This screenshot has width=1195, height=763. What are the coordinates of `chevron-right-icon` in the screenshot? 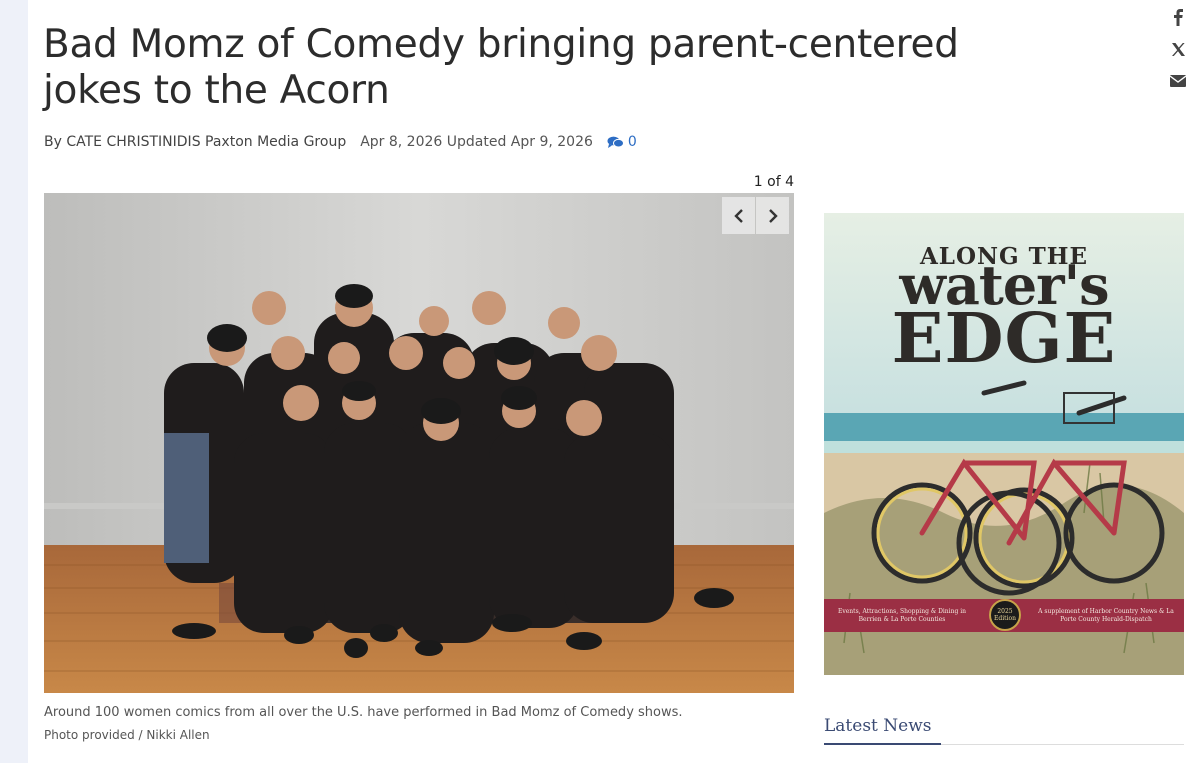 It's located at (773, 215).